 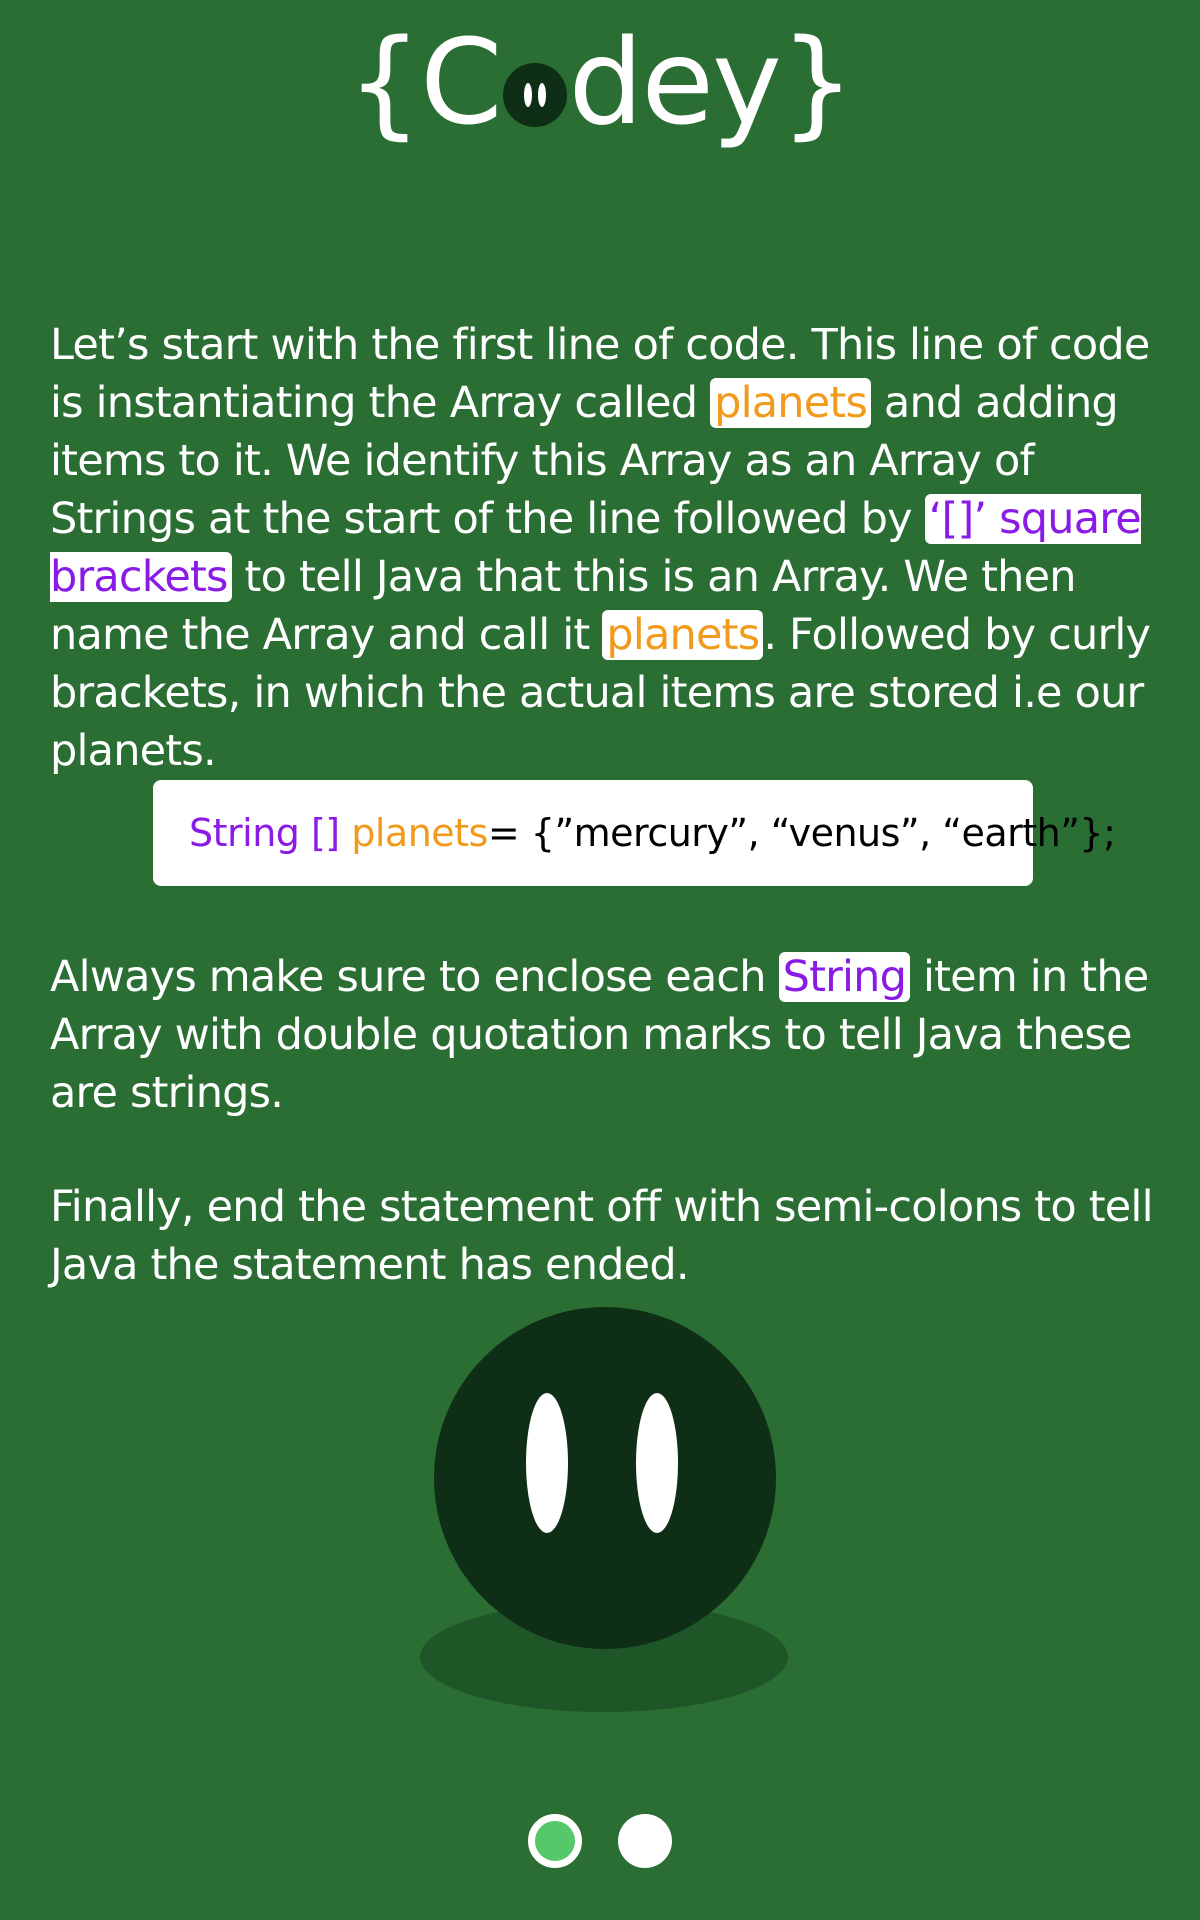 What do you see at coordinates (791, 403) in the screenshot?
I see `highlight-planets: planets` at bounding box center [791, 403].